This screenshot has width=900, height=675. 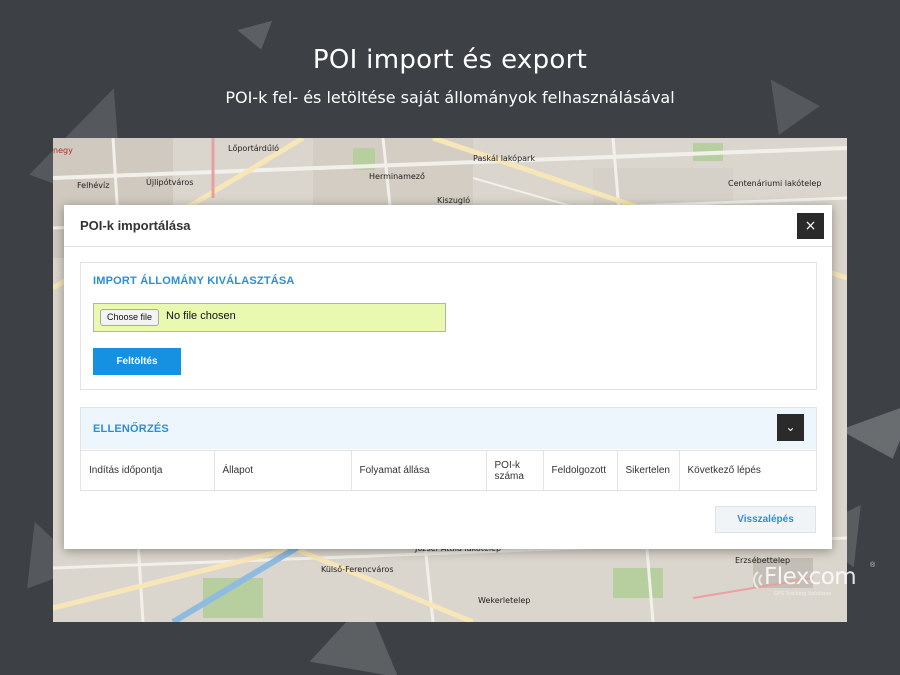 I want to click on map-label: Paskál lakópark, so click(x=504, y=158).